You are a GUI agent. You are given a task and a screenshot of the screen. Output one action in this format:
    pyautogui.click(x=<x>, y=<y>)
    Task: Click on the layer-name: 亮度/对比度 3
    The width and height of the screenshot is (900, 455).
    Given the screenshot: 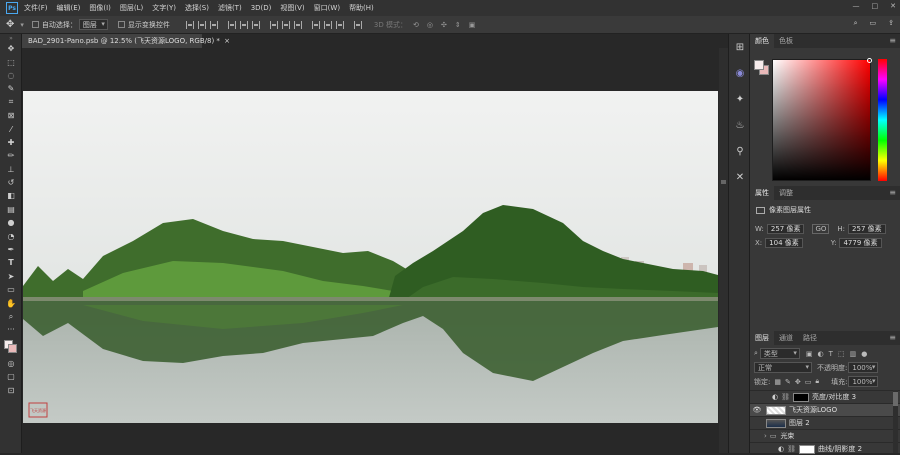 What is the action you would take?
    pyautogui.click(x=834, y=397)
    